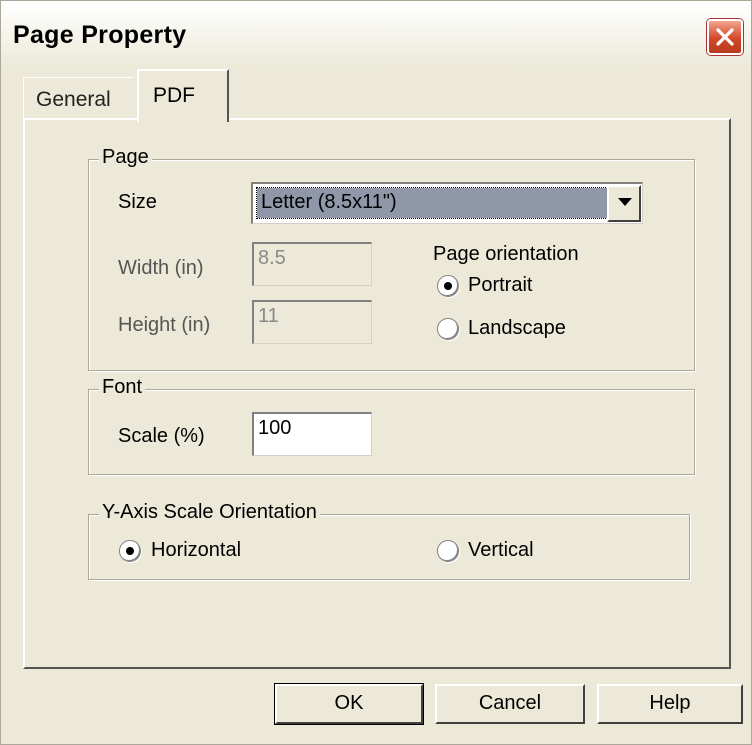 The height and width of the screenshot is (745, 752). I want to click on horizontal-radio, so click(130, 551).